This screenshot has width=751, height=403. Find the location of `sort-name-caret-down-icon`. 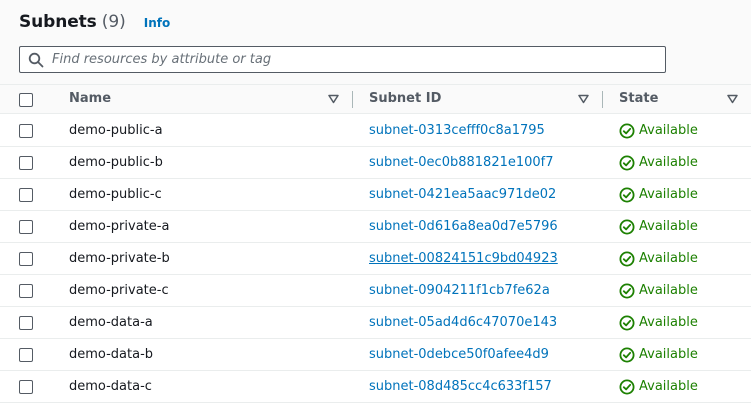

sort-name-caret-down-icon is located at coordinates (333, 99).